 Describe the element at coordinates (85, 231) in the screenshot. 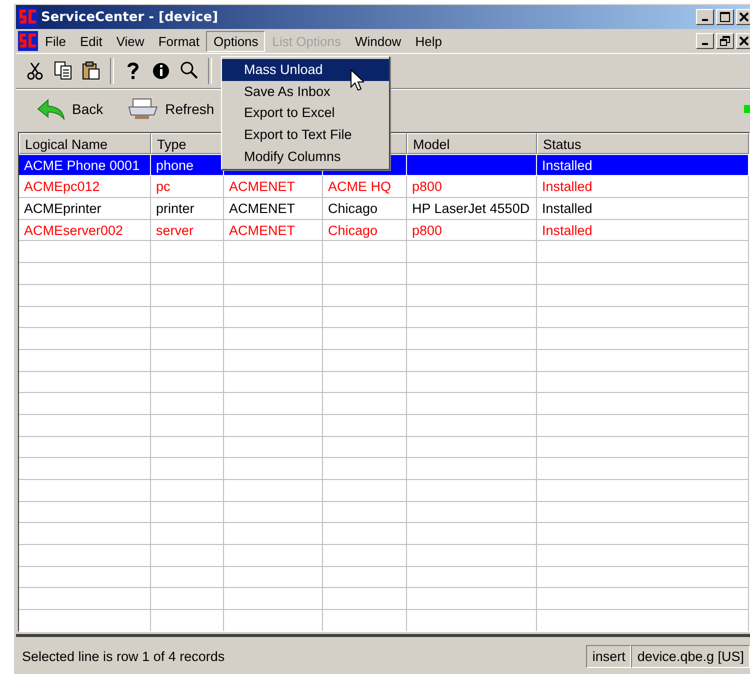

I see `table-cell: ACMEserver002` at that location.